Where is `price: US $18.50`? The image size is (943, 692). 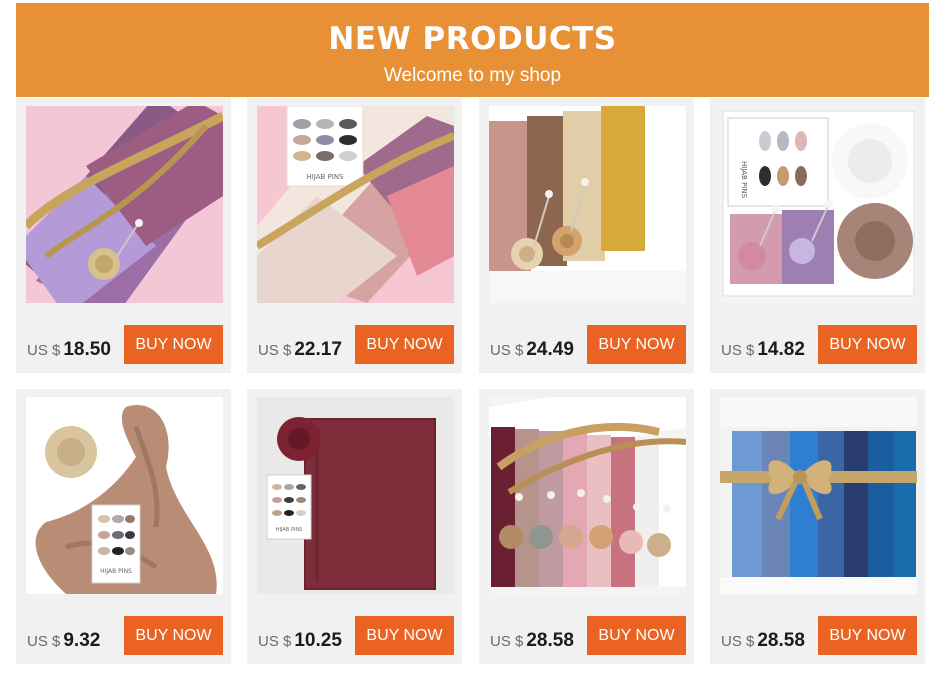 price: US $18.50 is located at coordinates (69, 350).